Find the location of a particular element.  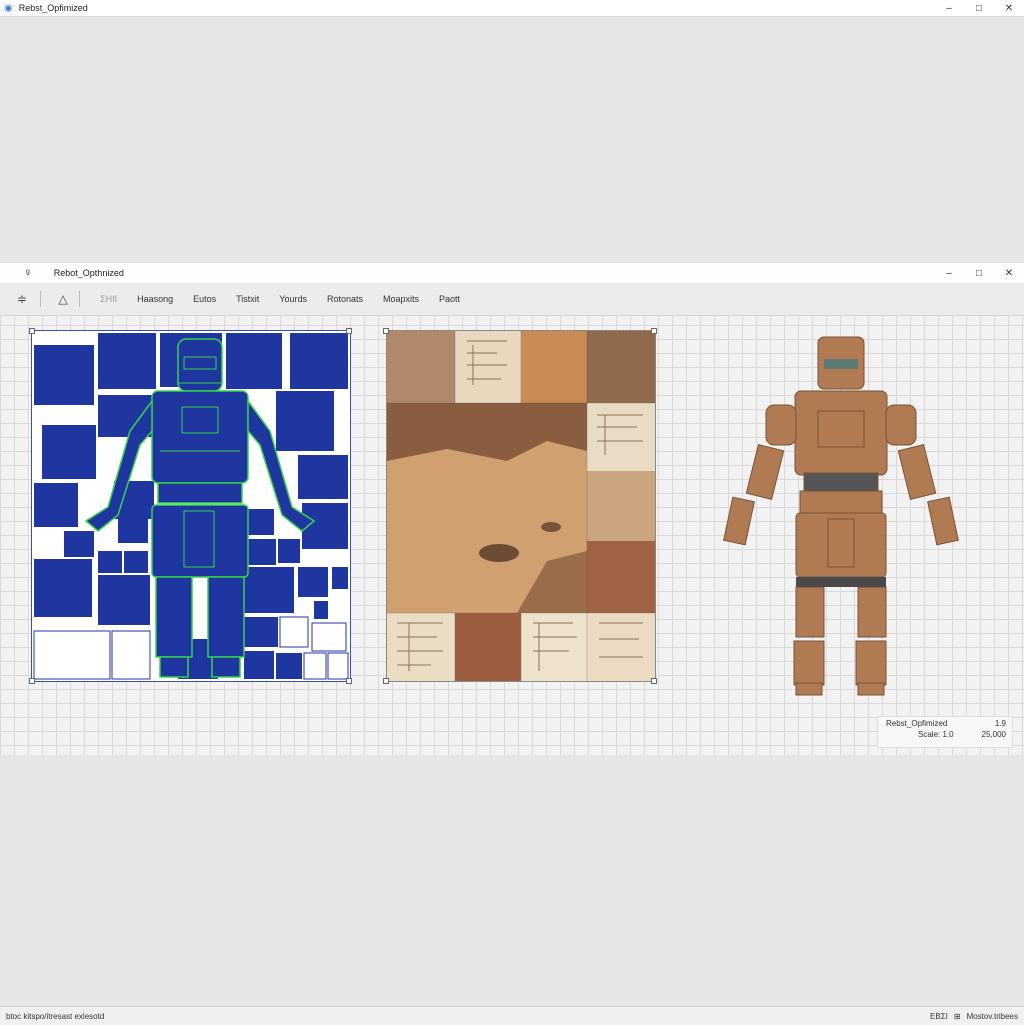

model-version: 1.9 is located at coordinates (1000, 723).